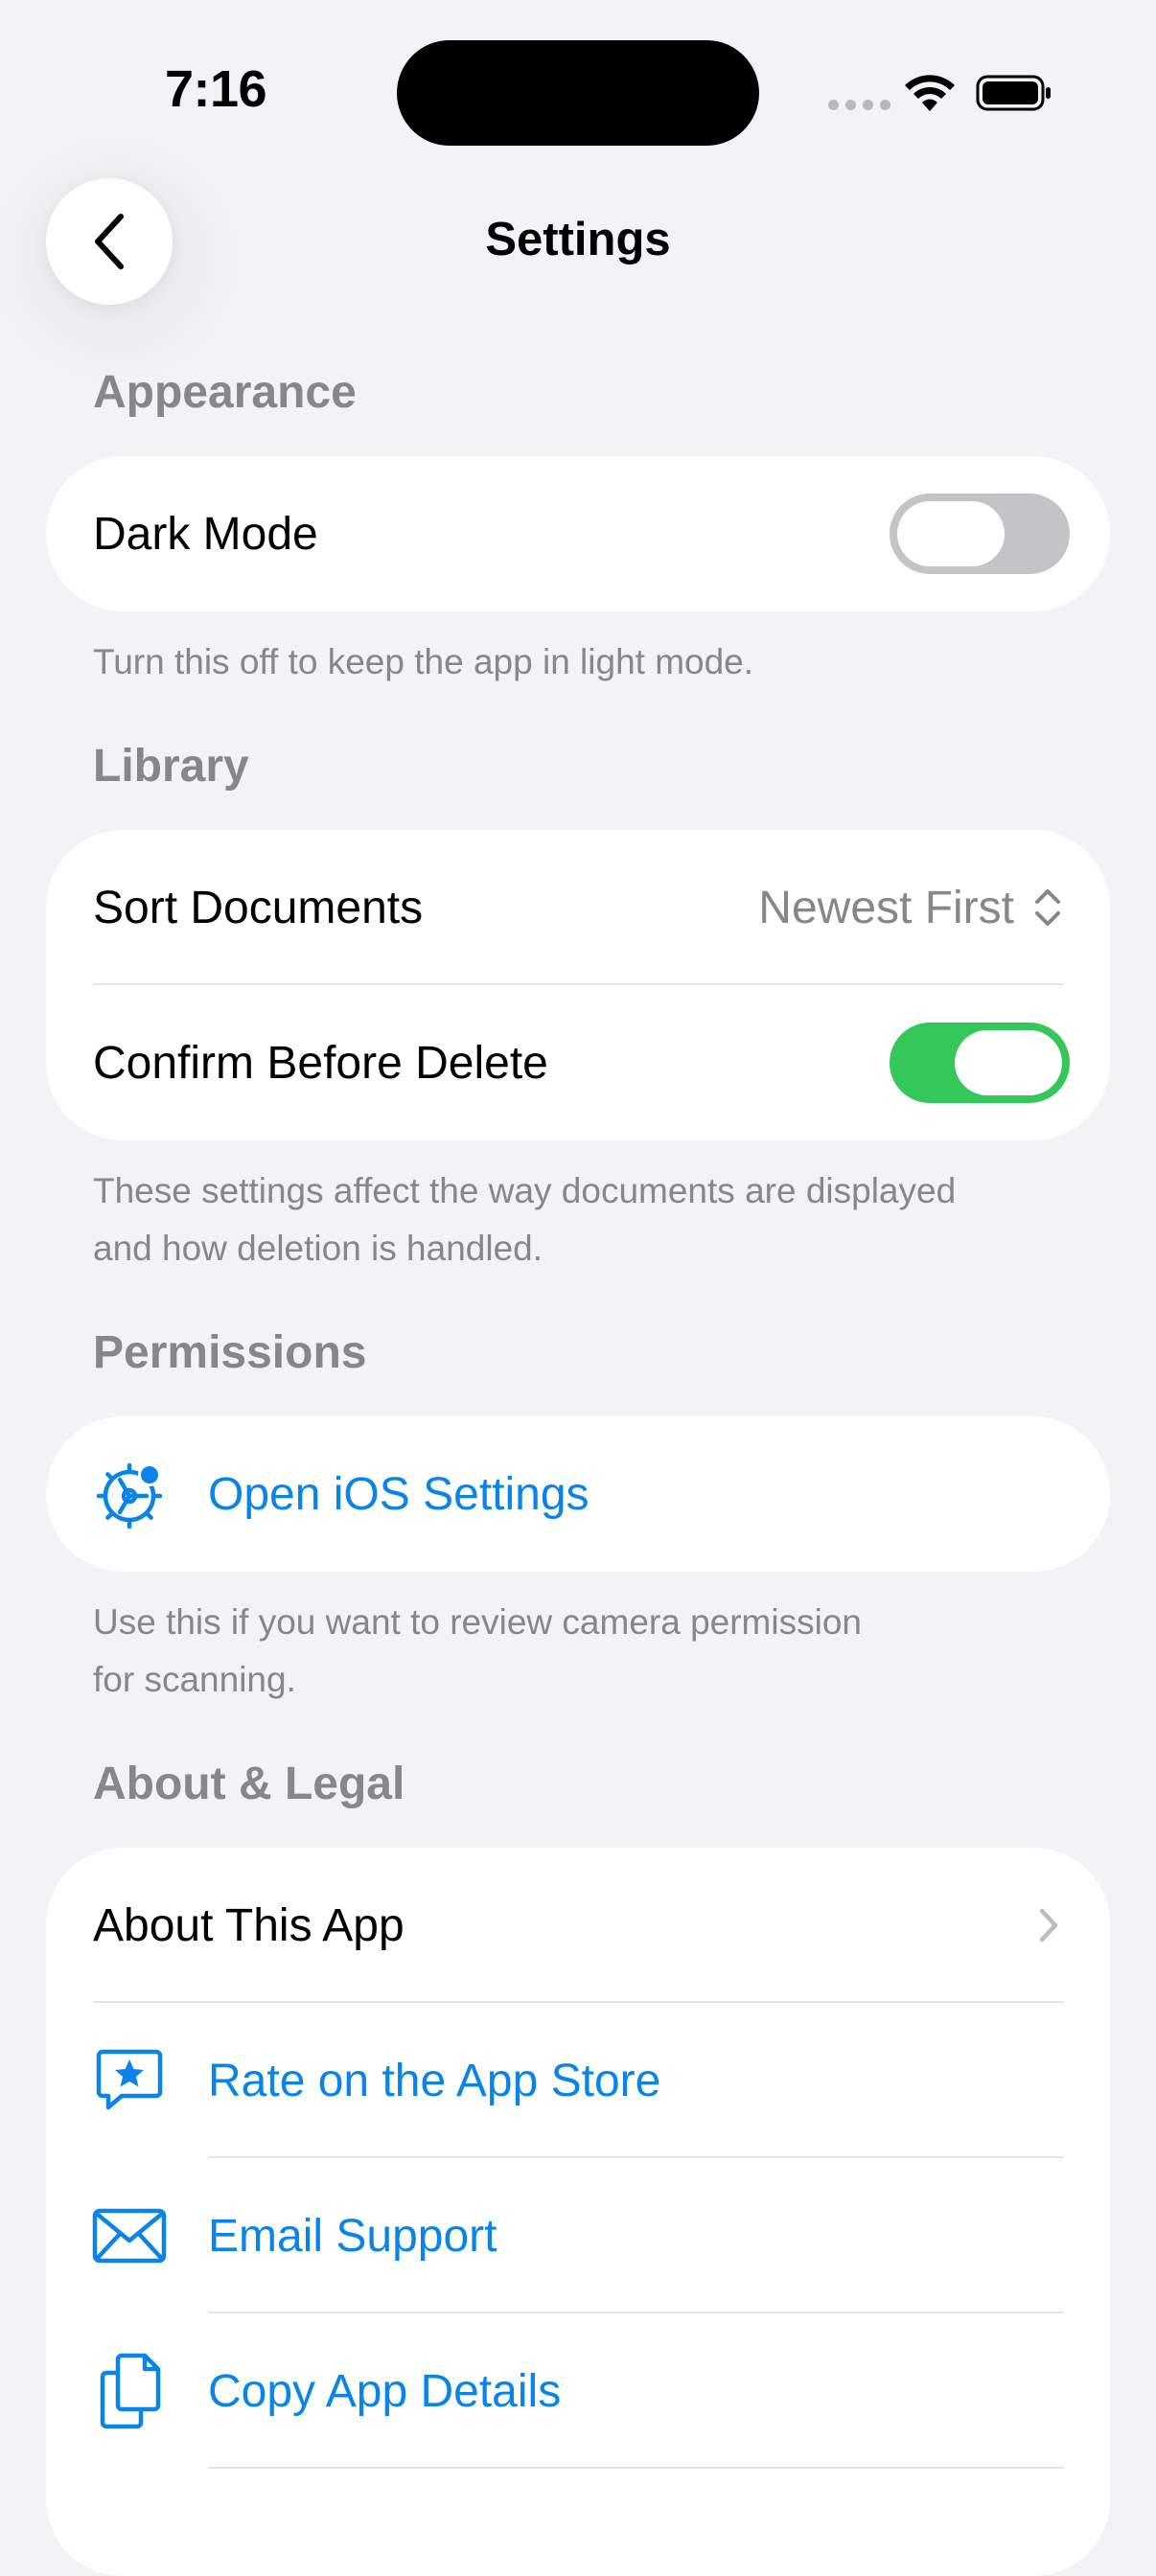  Describe the element at coordinates (399, 1494) in the screenshot. I see `open-ios-settings-label: Open iOS Settings` at that location.